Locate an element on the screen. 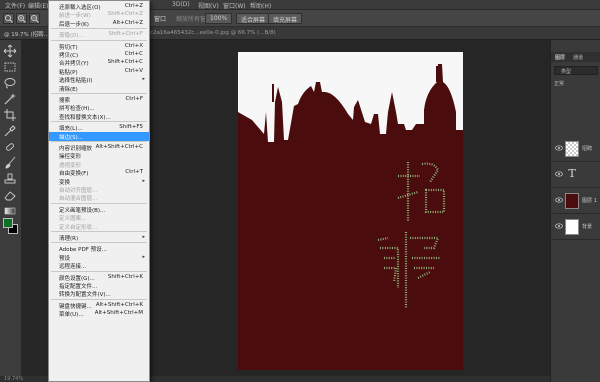 This screenshot has height=382, width=600. layer-row-zhaopin: 招聘 is located at coordinates (575, 149).